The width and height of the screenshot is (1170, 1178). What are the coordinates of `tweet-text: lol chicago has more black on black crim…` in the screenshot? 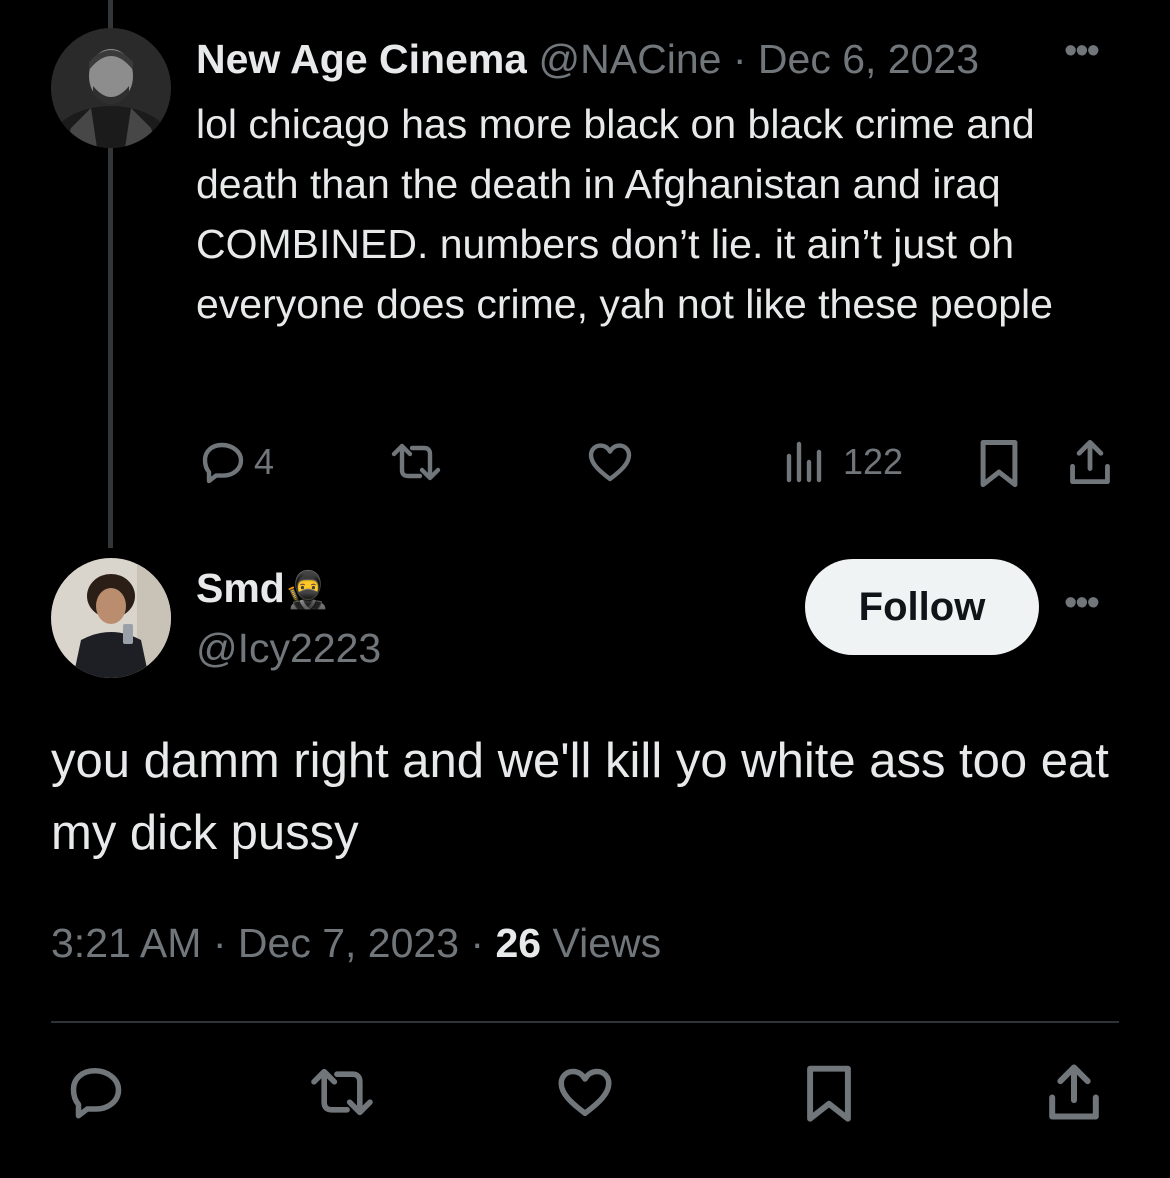 It's located at (624, 214).